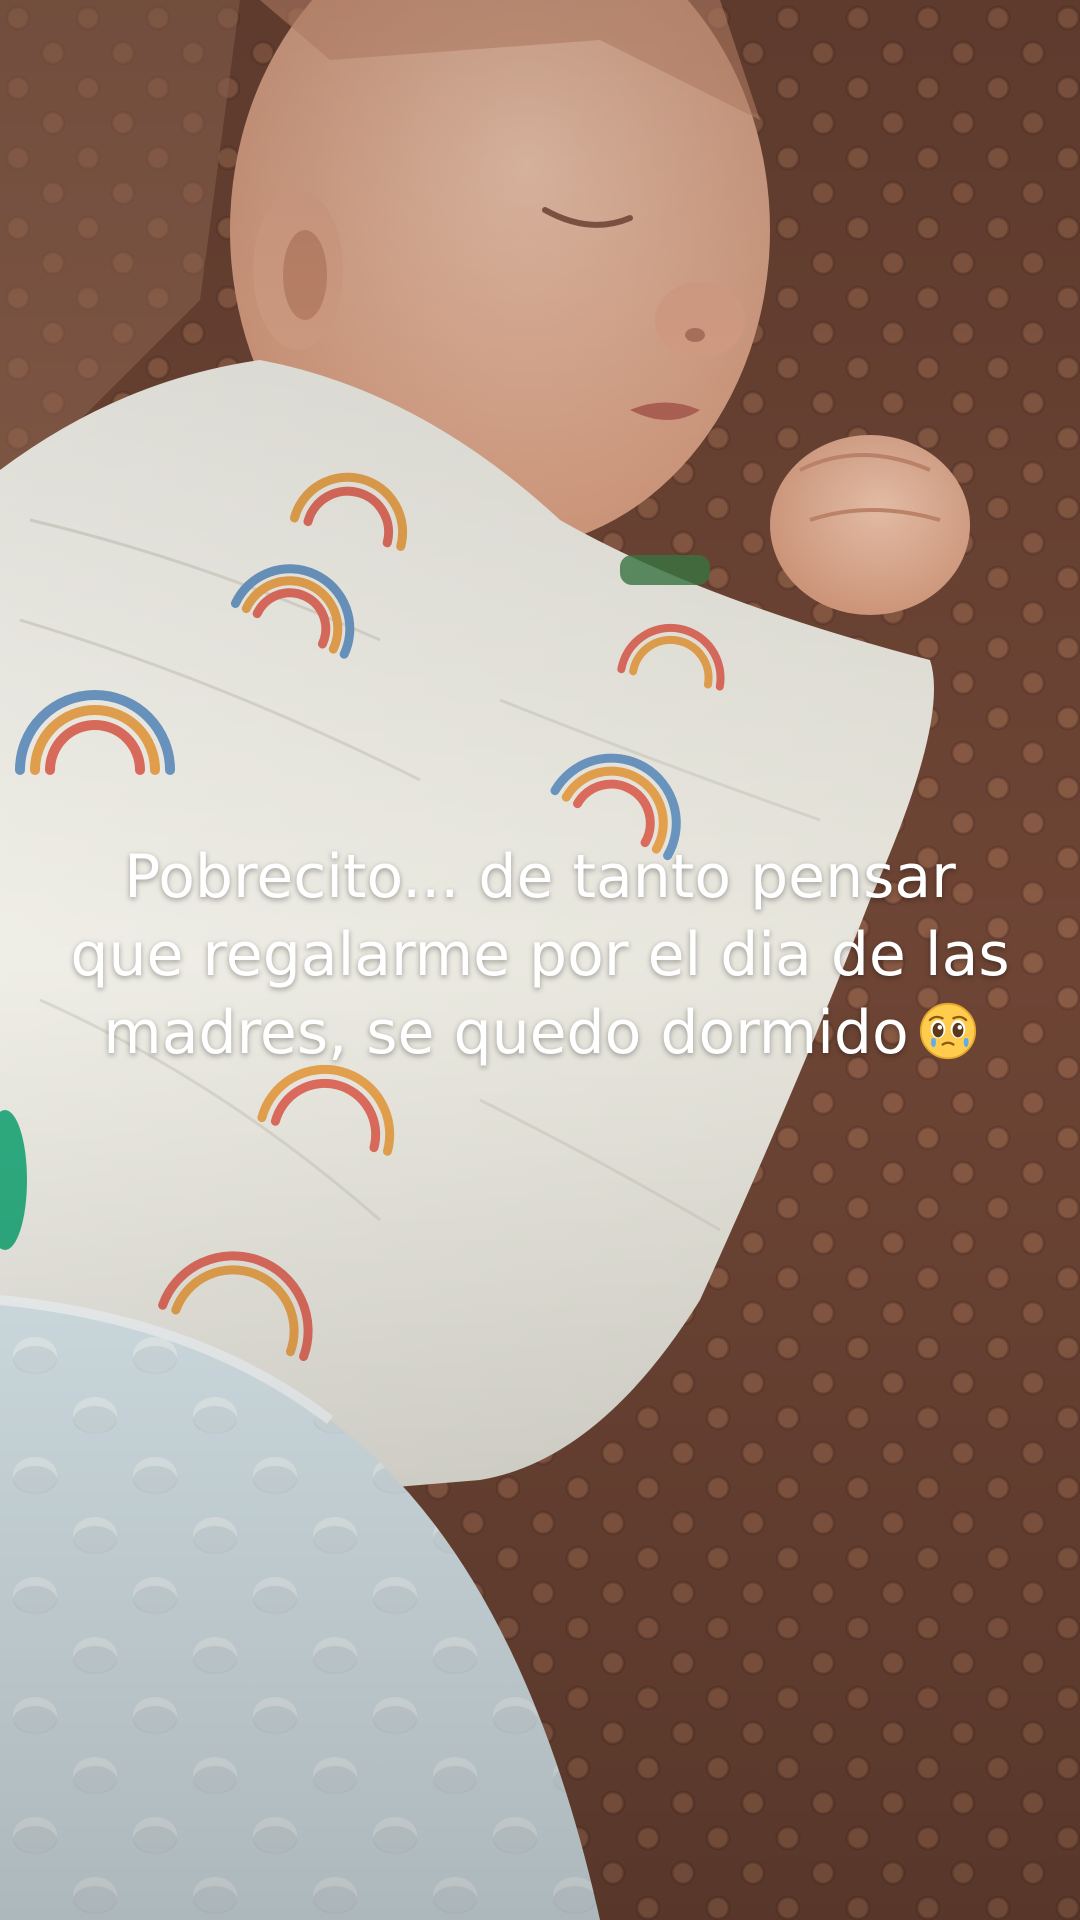  I want to click on caption-line-3: madres, se quedo dormido, so click(540, 1033).